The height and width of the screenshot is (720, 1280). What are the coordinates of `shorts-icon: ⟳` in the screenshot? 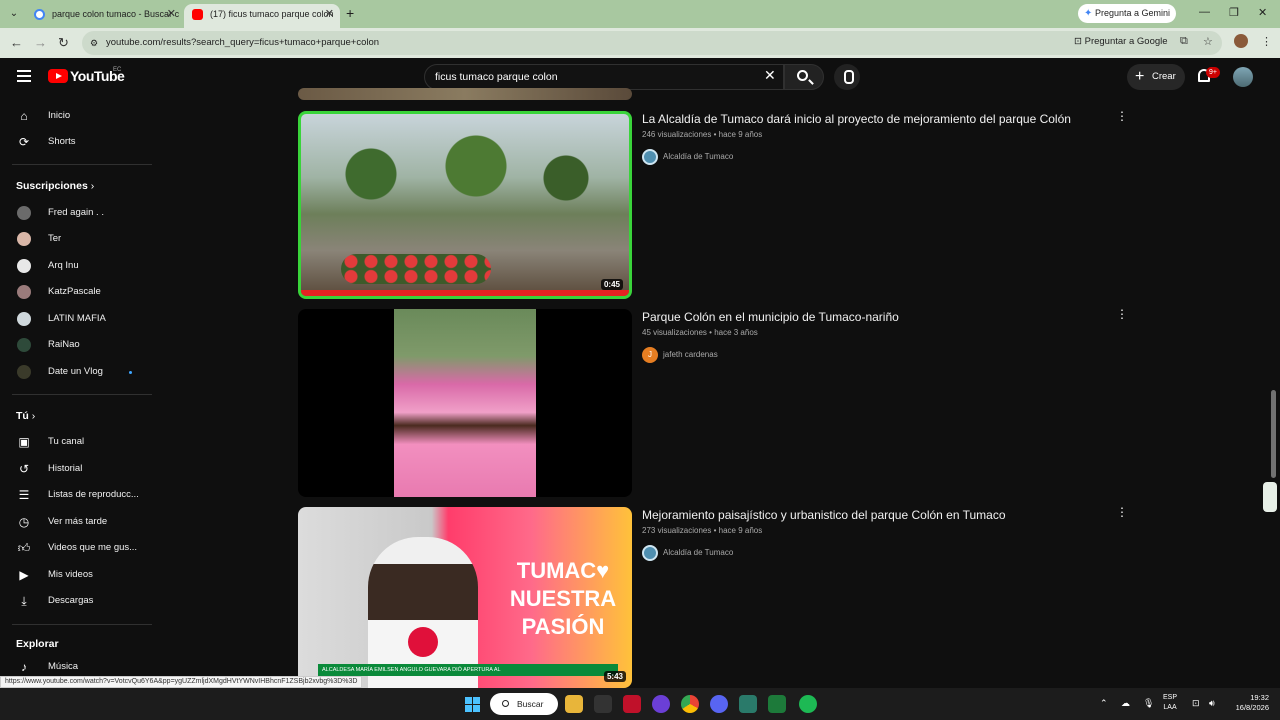 It's located at (24, 142).